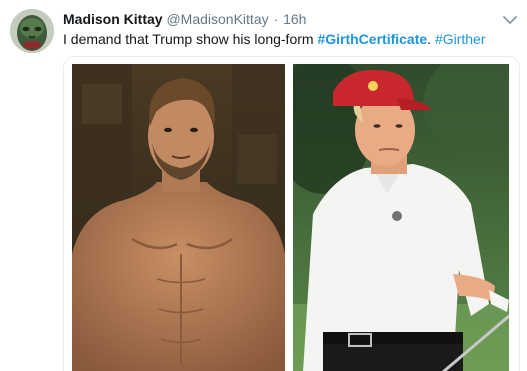 The width and height of the screenshot is (527, 371). I want to click on tweet-header: Madison Kittay @MadisonKittay · 16h, so click(184, 19).